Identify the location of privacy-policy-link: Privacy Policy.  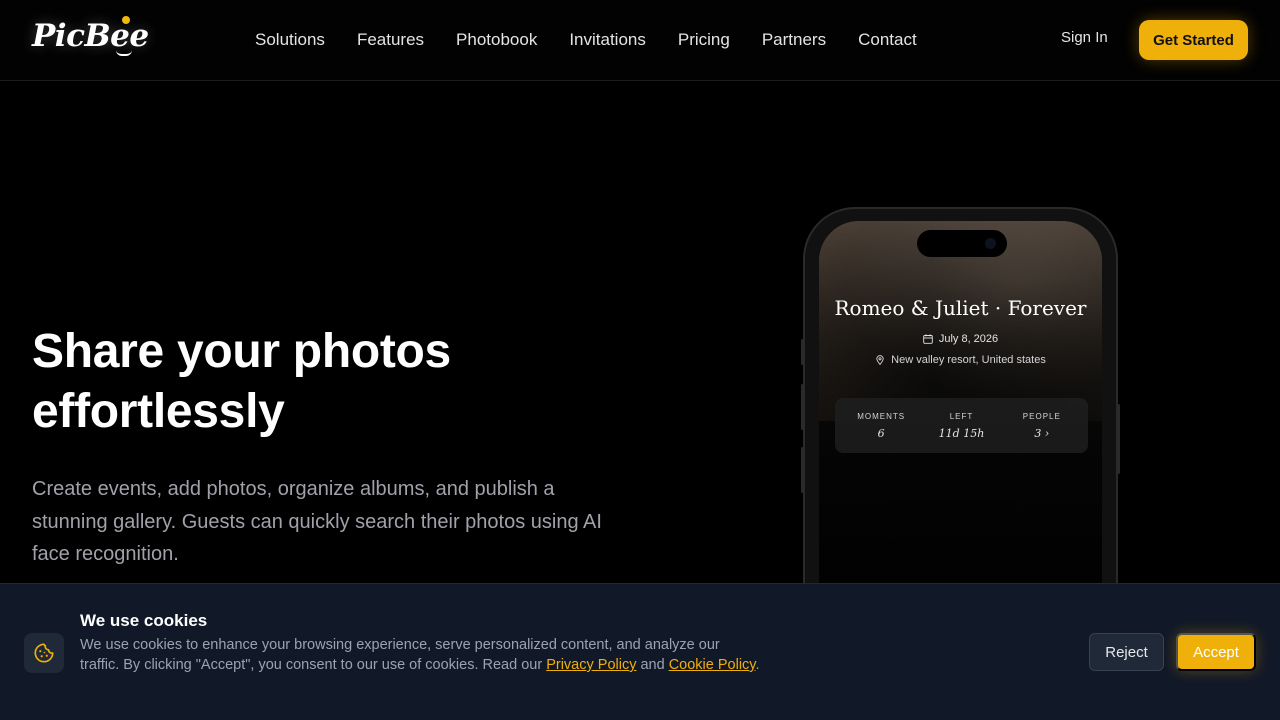
(591, 665).